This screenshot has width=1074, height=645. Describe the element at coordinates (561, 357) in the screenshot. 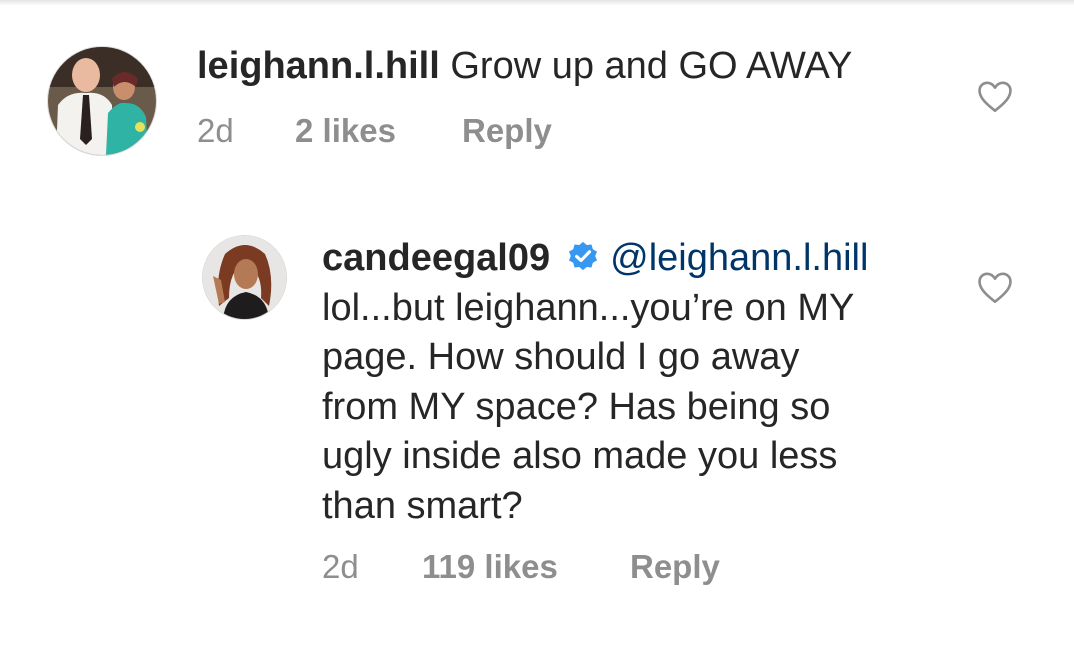

I see `comment-line: page. How should I go away` at that location.